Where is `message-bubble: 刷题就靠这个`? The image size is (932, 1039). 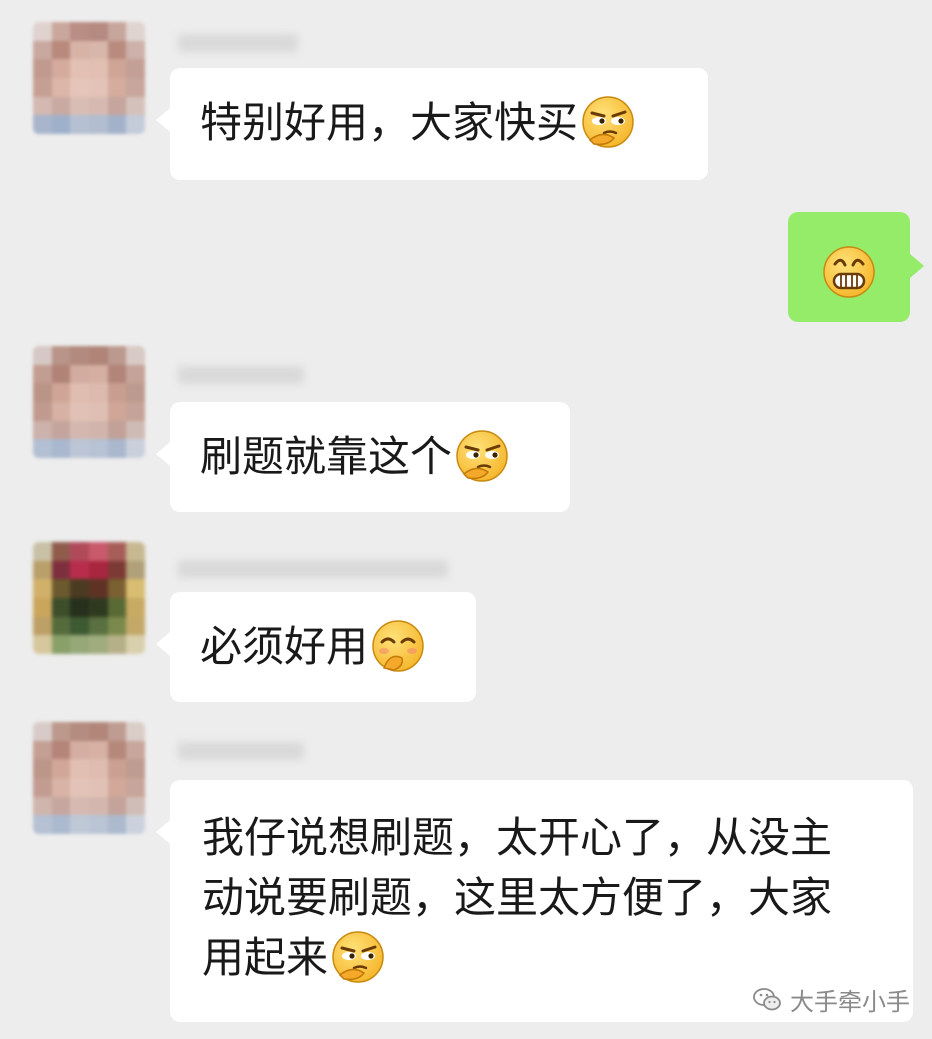
message-bubble: 刷题就靠这个 is located at coordinates (363, 457).